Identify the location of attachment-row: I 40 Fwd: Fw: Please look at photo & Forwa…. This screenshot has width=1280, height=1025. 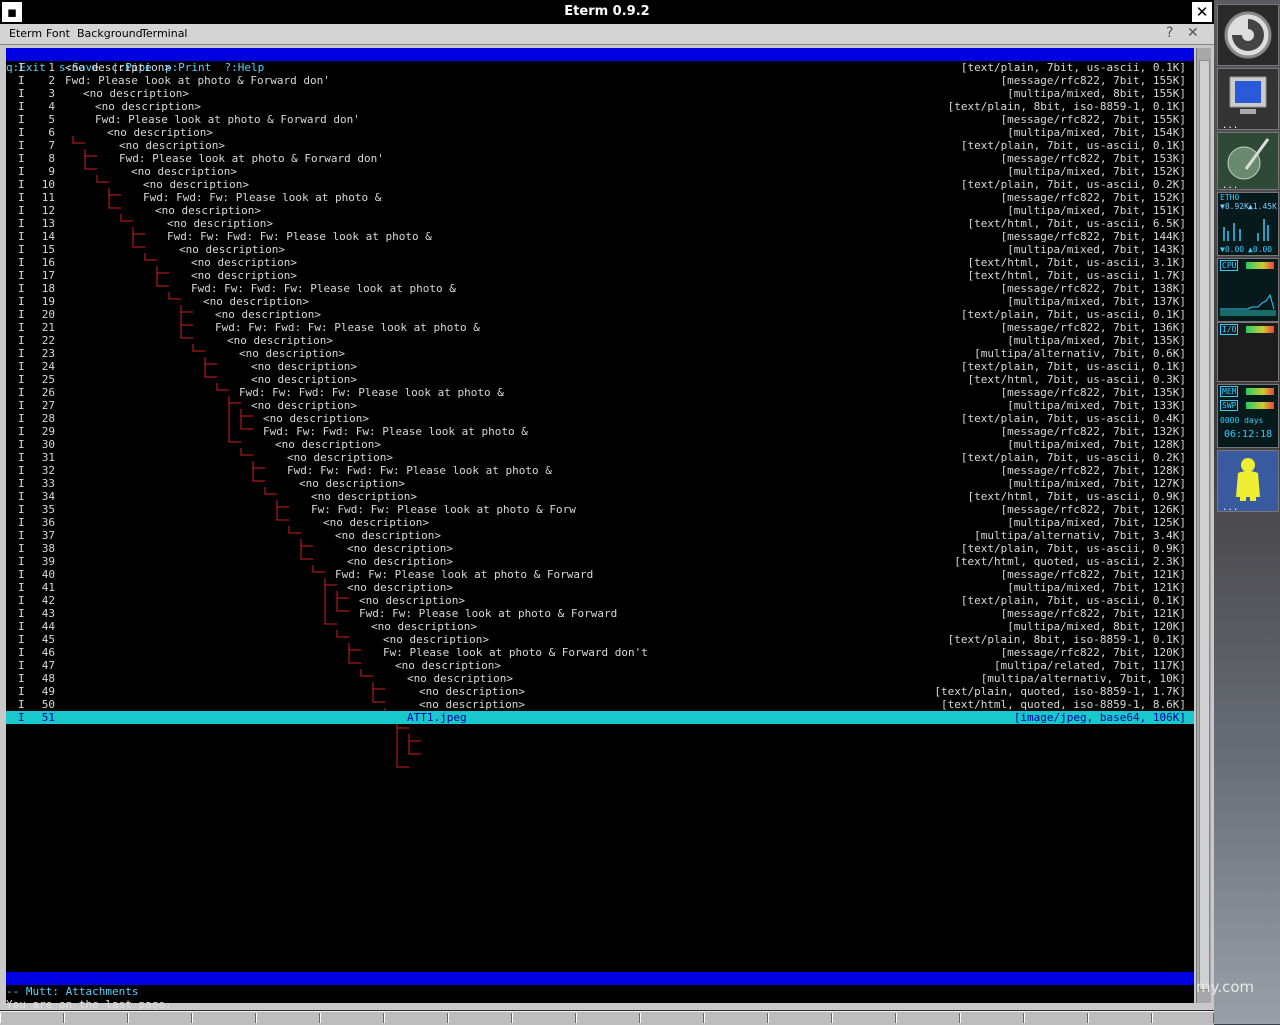
(600, 574).